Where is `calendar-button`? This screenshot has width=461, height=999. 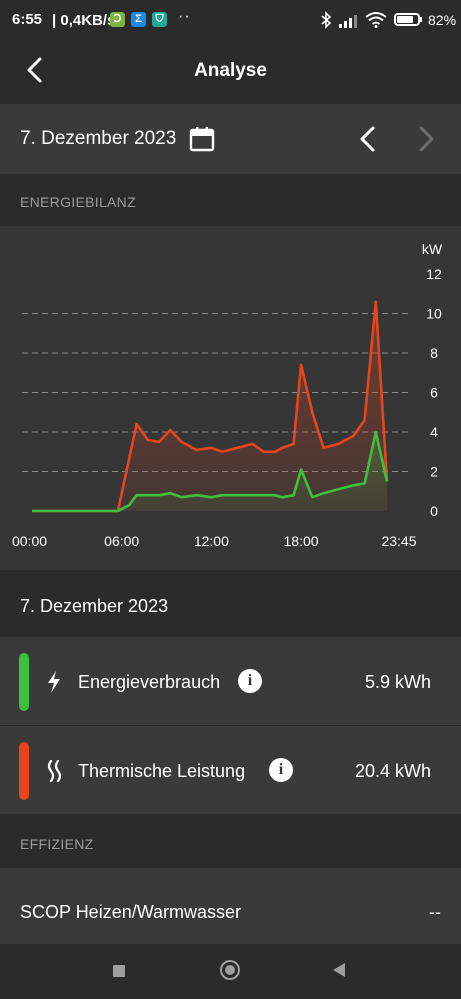 calendar-button is located at coordinates (202, 139).